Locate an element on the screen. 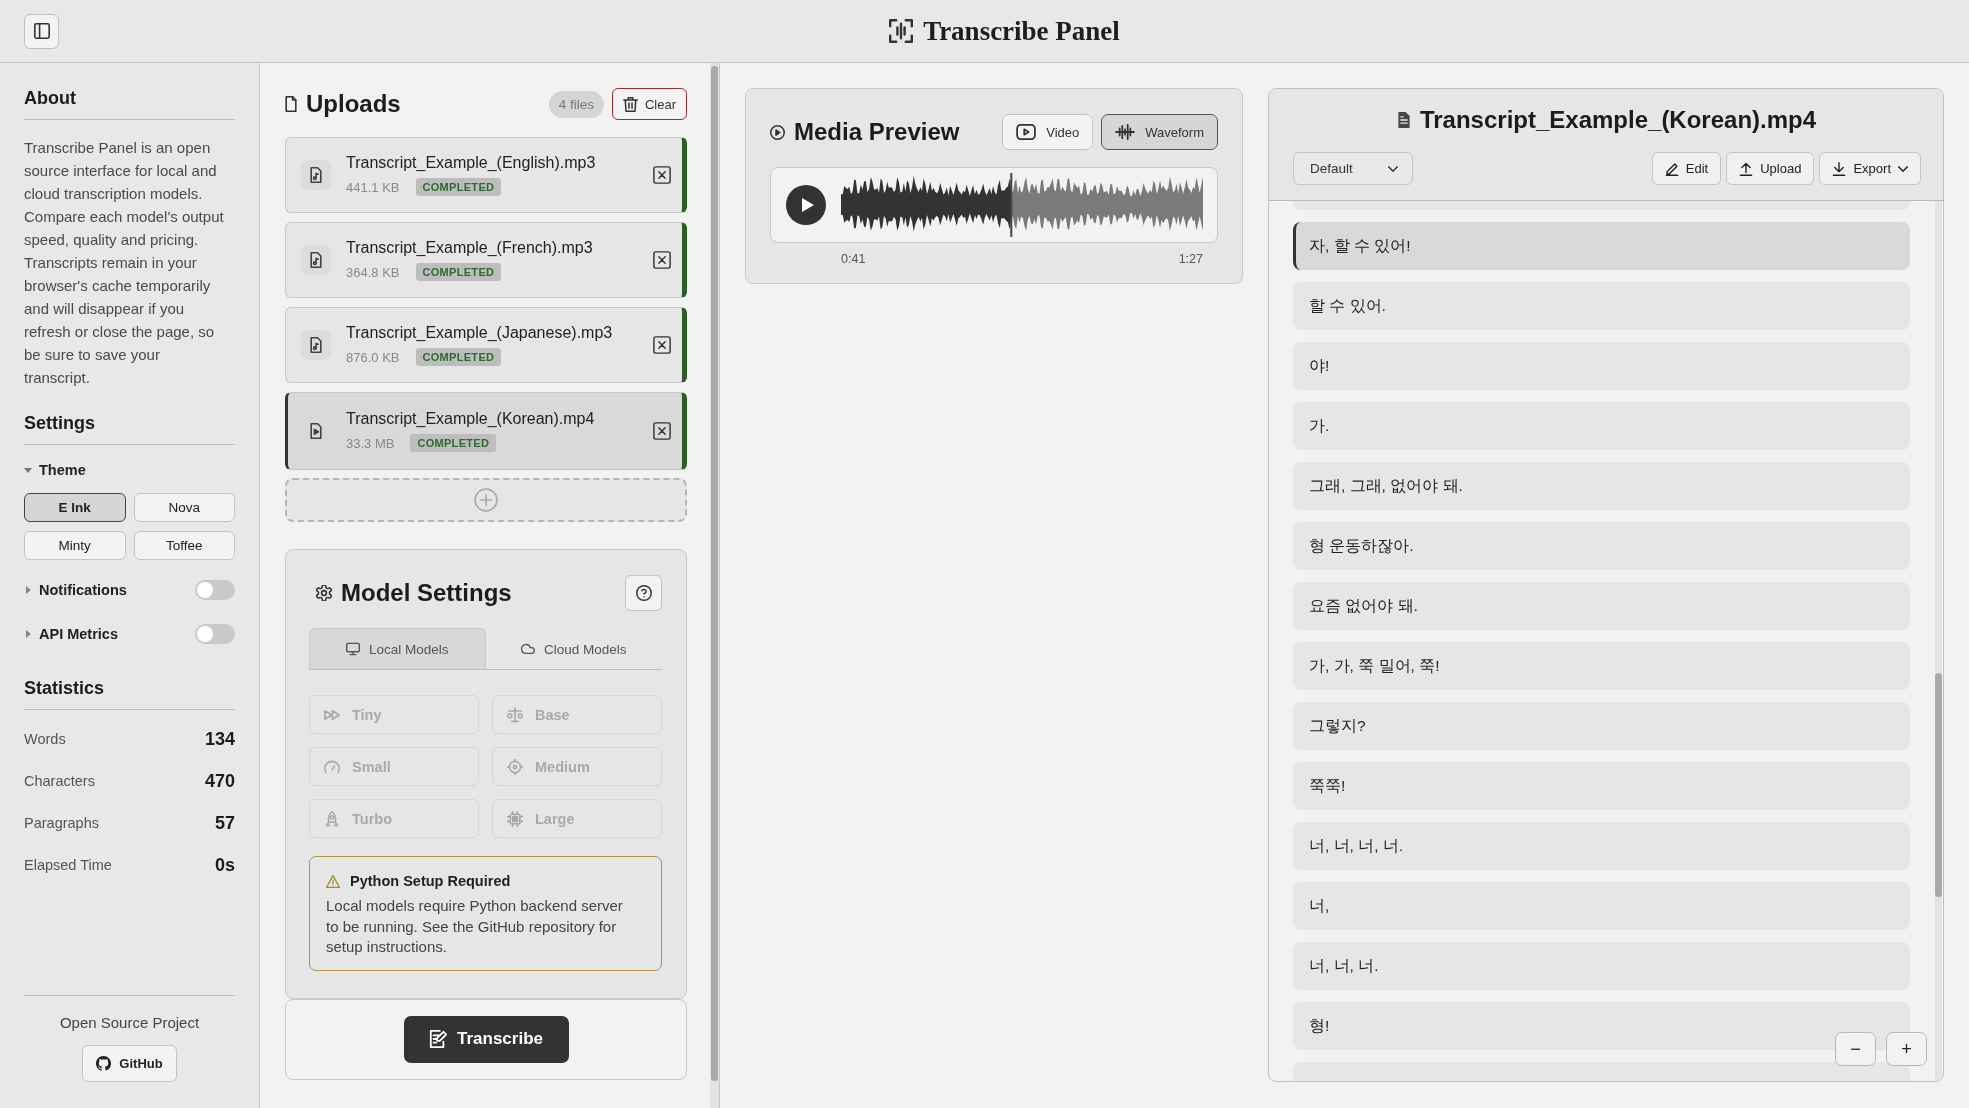 This screenshot has height=1108, width=1969. stat-value: 0s is located at coordinates (224, 865).